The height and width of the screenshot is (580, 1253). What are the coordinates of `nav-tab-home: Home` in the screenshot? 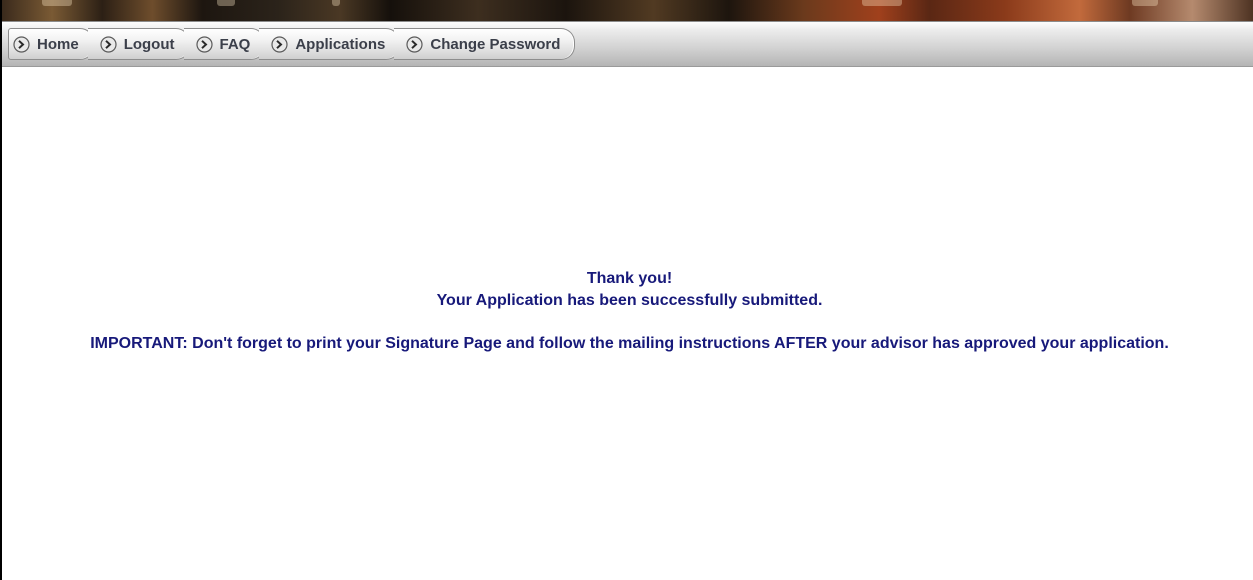 It's located at (51, 44).